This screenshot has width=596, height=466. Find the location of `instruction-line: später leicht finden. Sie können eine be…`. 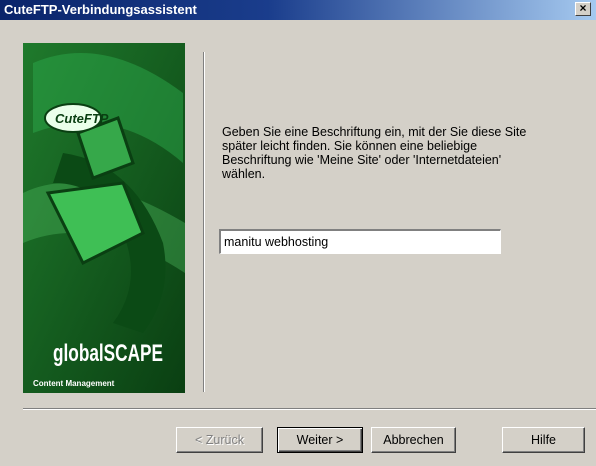

instruction-line: später leicht finden. Sie können eine be… is located at coordinates (350, 146).